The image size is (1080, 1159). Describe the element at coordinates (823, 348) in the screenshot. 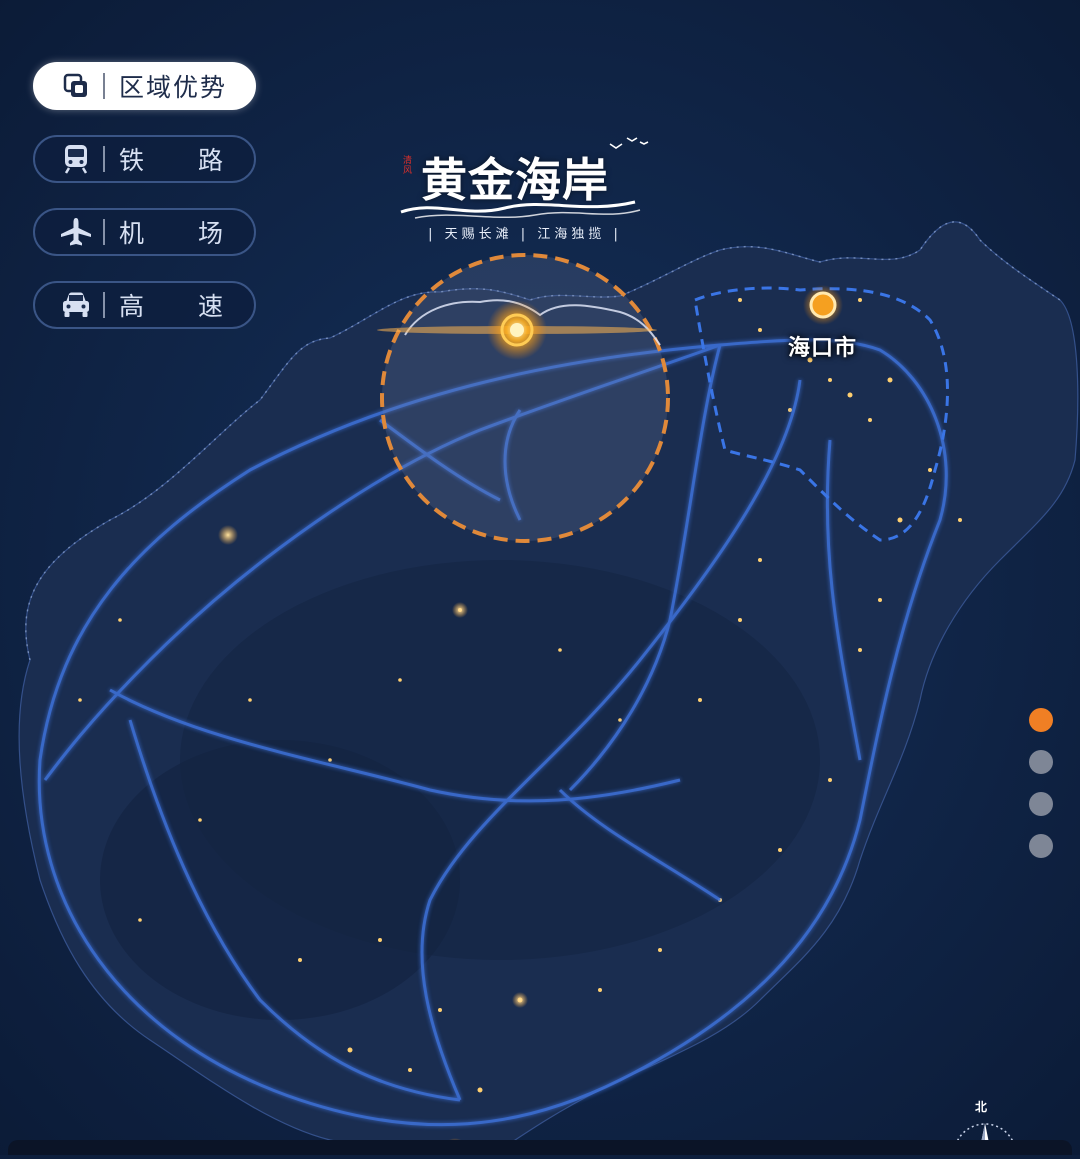

I see `city-label-haikou: 海口市` at that location.